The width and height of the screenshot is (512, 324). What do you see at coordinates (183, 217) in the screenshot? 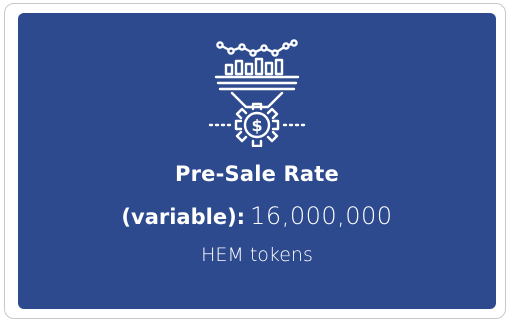
I see `rate-qualifier: (variable):` at bounding box center [183, 217].